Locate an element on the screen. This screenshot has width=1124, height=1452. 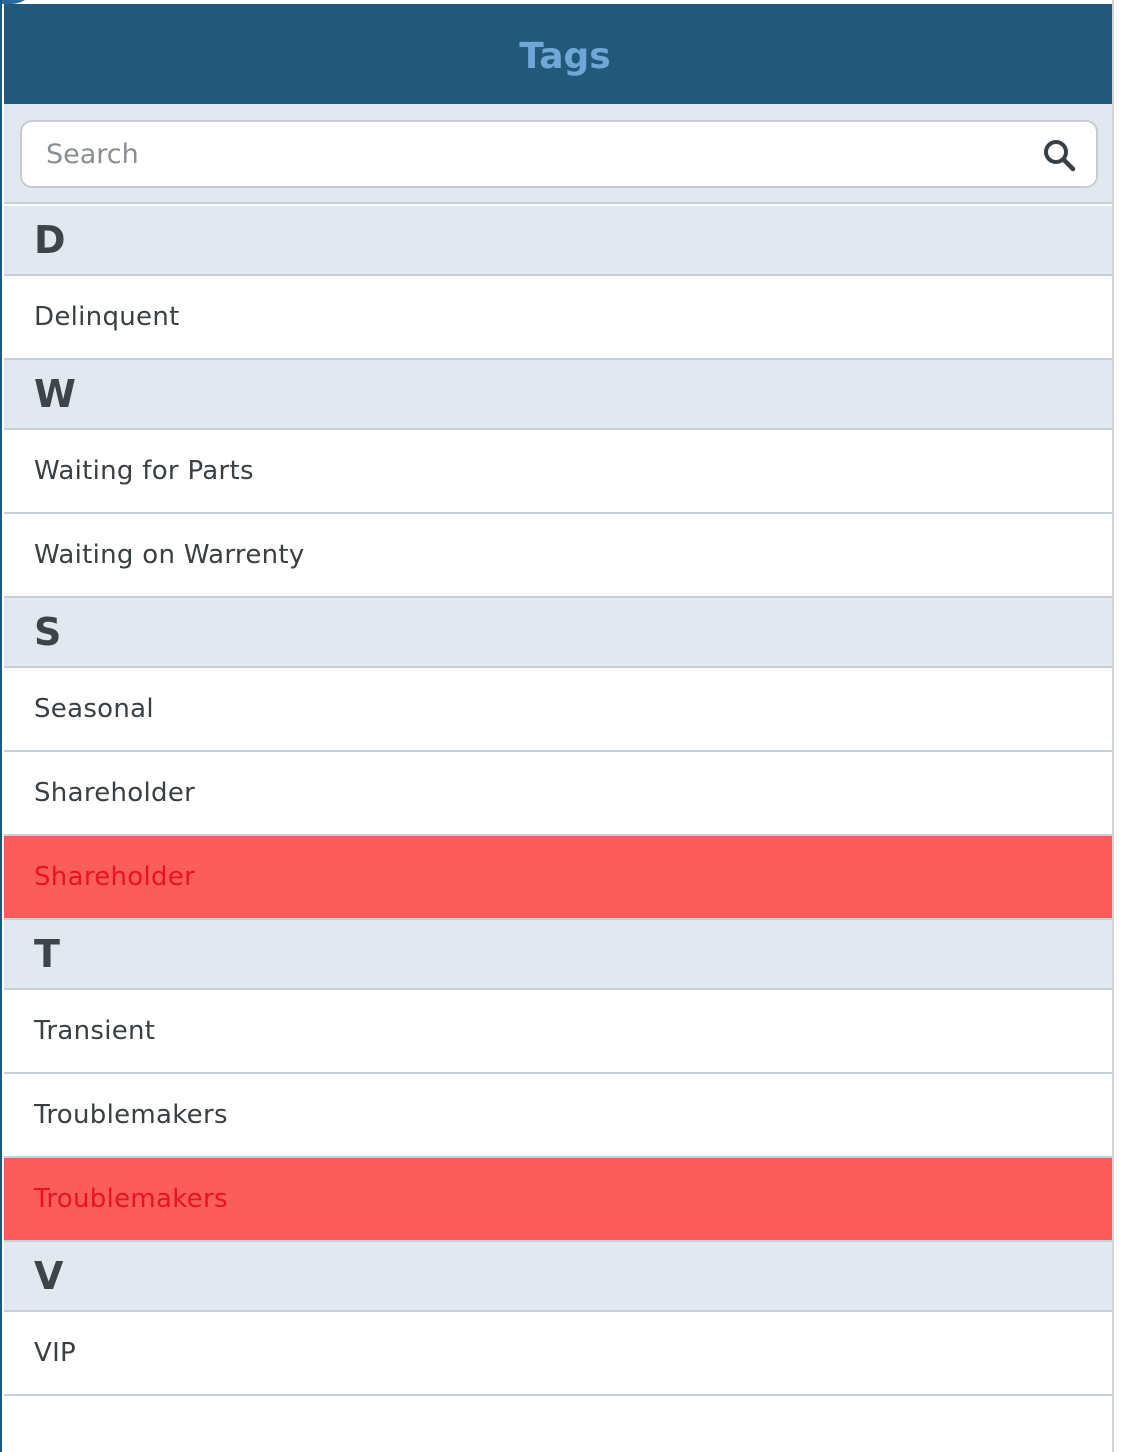
search-bar is located at coordinates (558, 154).